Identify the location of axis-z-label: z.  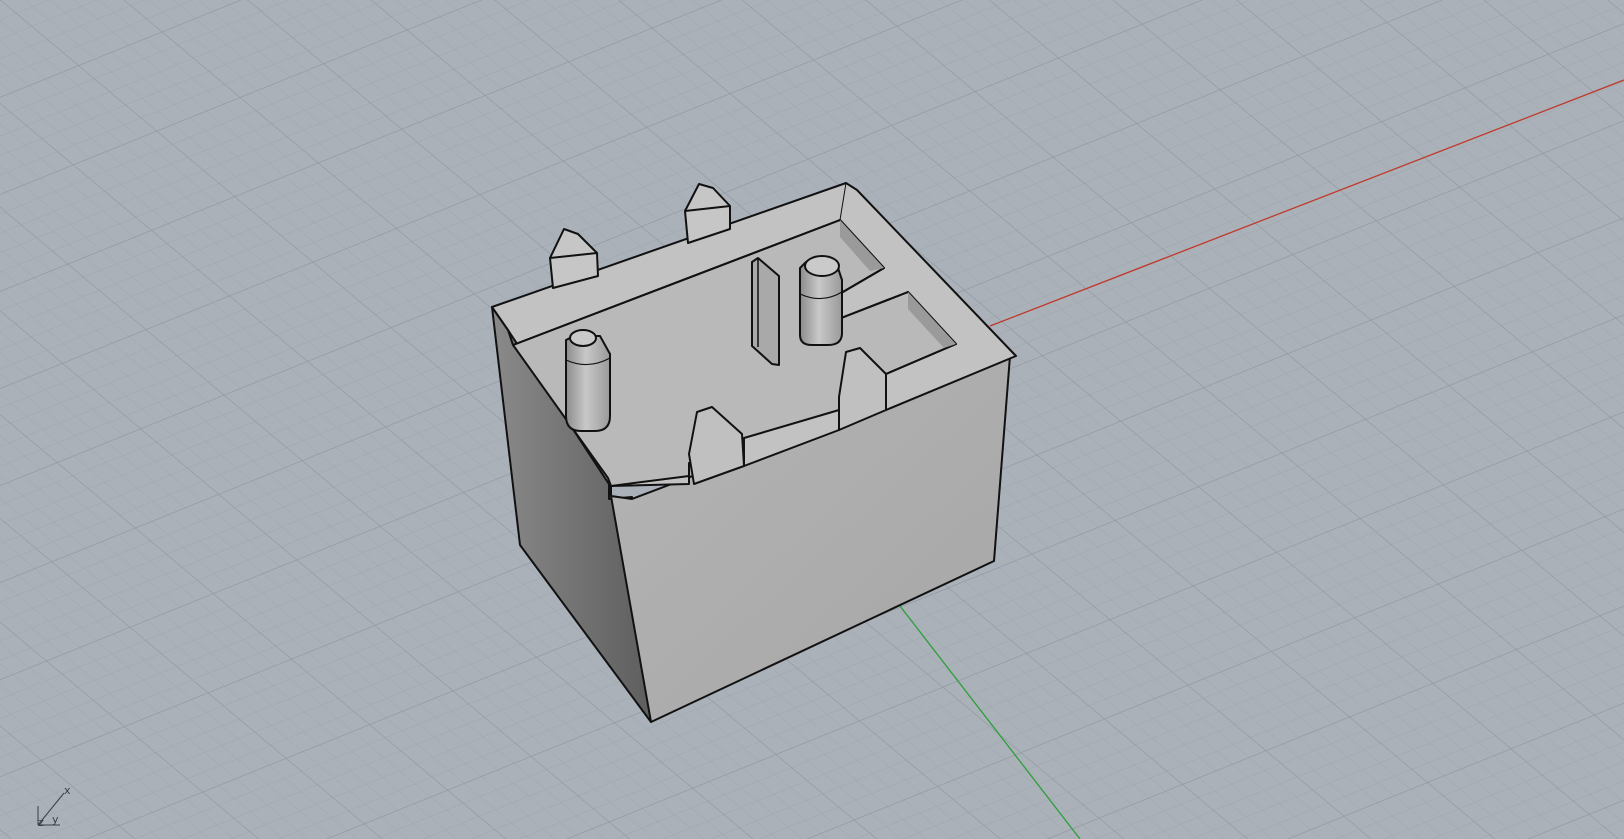
(41, 822).